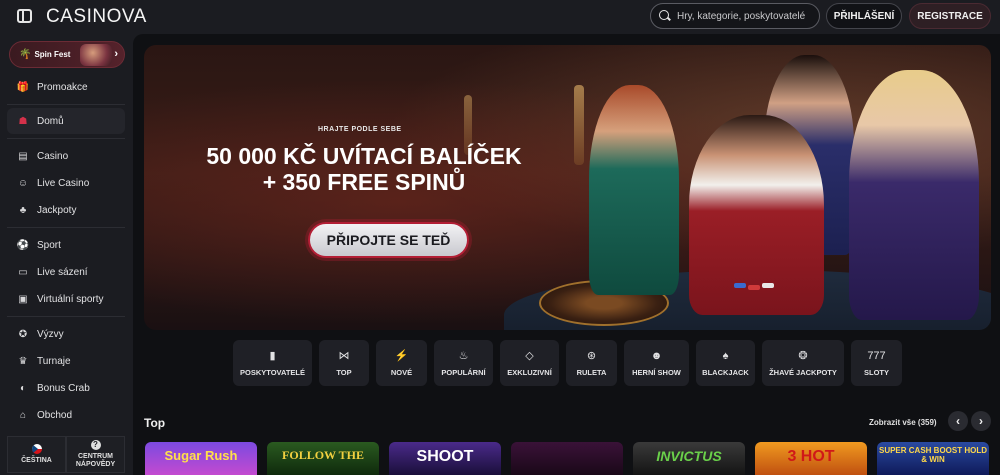 The image size is (1000, 475). I want to click on sidebar-item-label: Obchod, so click(55, 415).